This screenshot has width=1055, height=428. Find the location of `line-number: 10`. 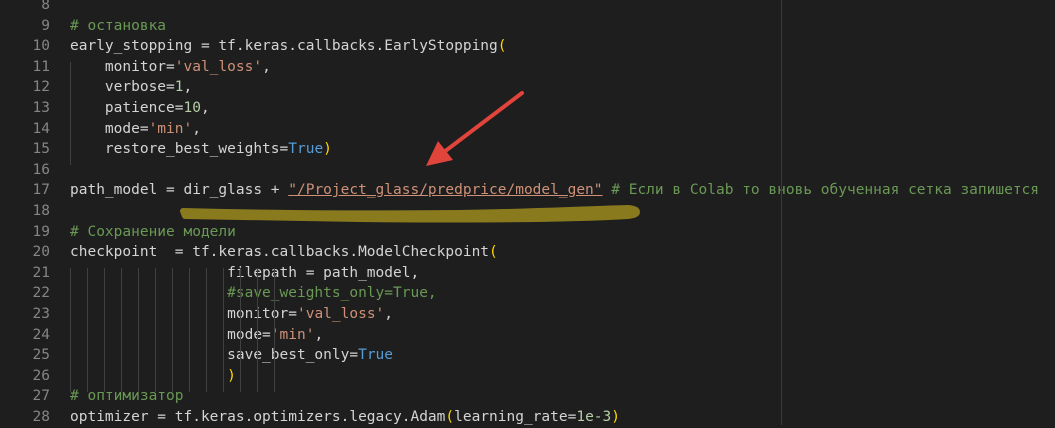

line-number: 10 is located at coordinates (41, 46).